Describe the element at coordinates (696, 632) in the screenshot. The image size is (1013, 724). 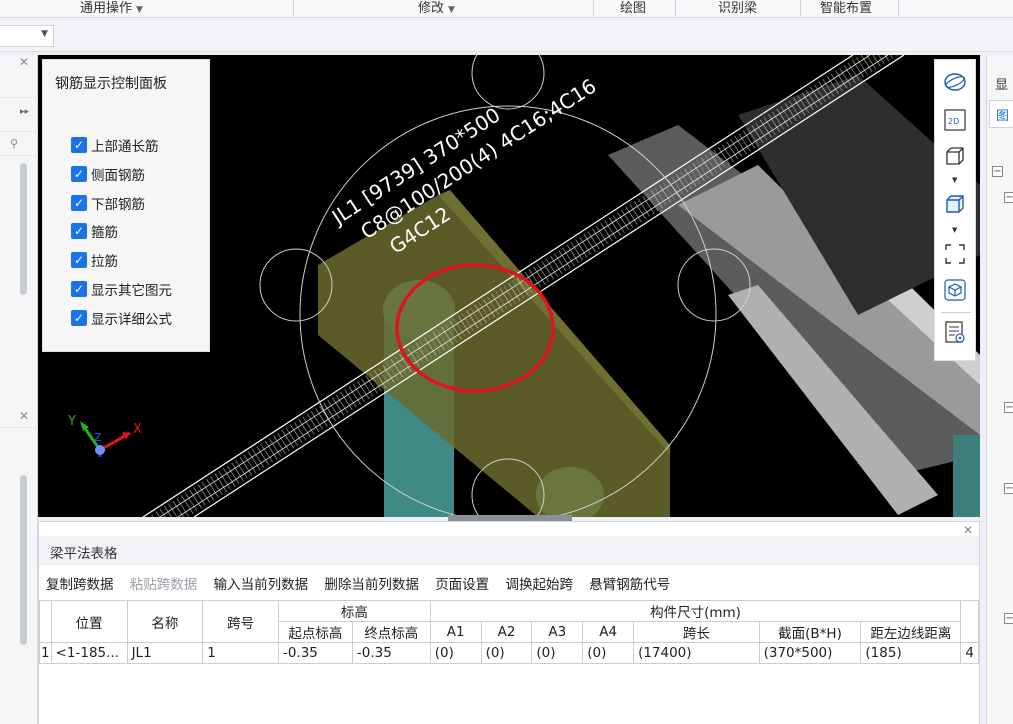
I see `column-header-span-length: 跨长` at that location.